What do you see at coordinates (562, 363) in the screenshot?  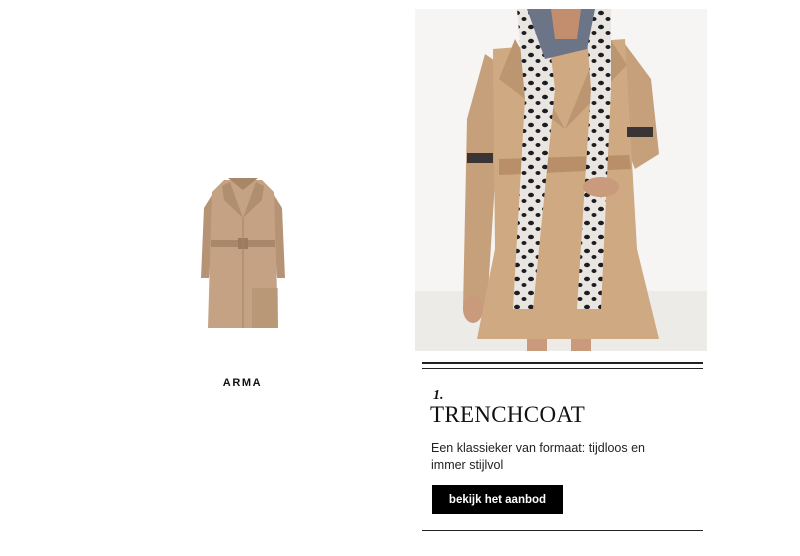 I see `divider-top-thick` at bounding box center [562, 363].